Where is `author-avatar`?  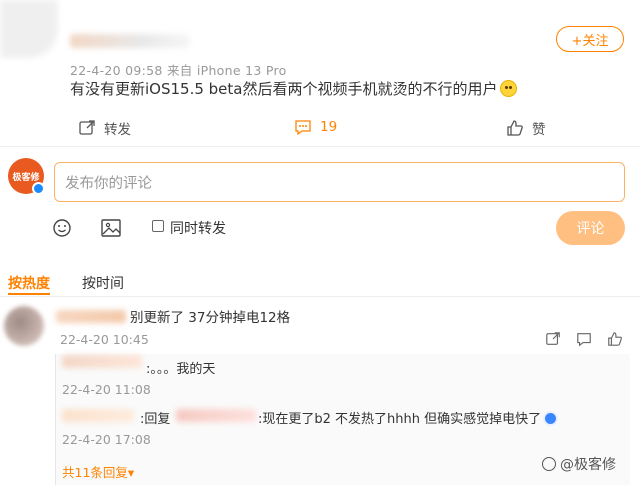 author-avatar is located at coordinates (29, 29).